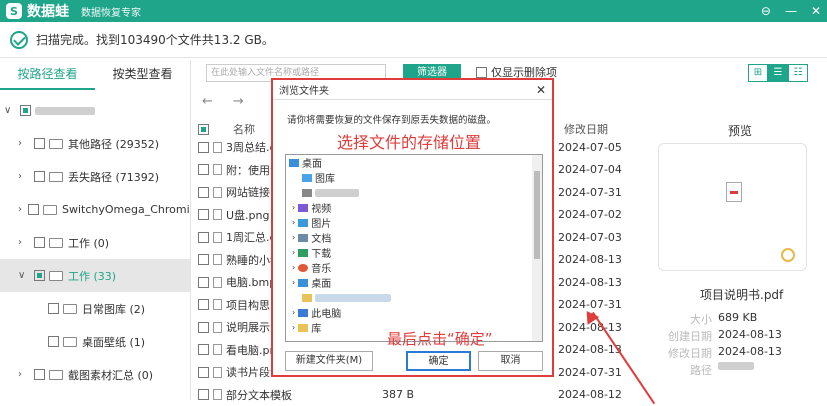  What do you see at coordinates (734, 192) in the screenshot?
I see `pdf-file-icon` at bounding box center [734, 192].